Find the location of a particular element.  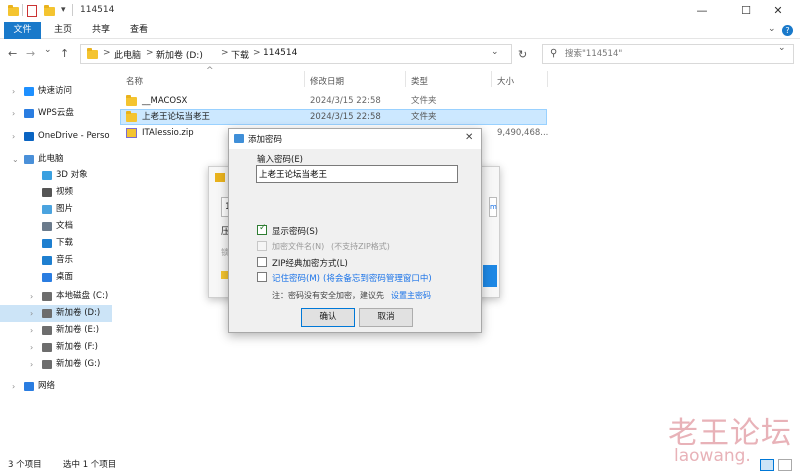

encrypt-filenames-label: 加密文件名(N) is located at coordinates (298, 246).